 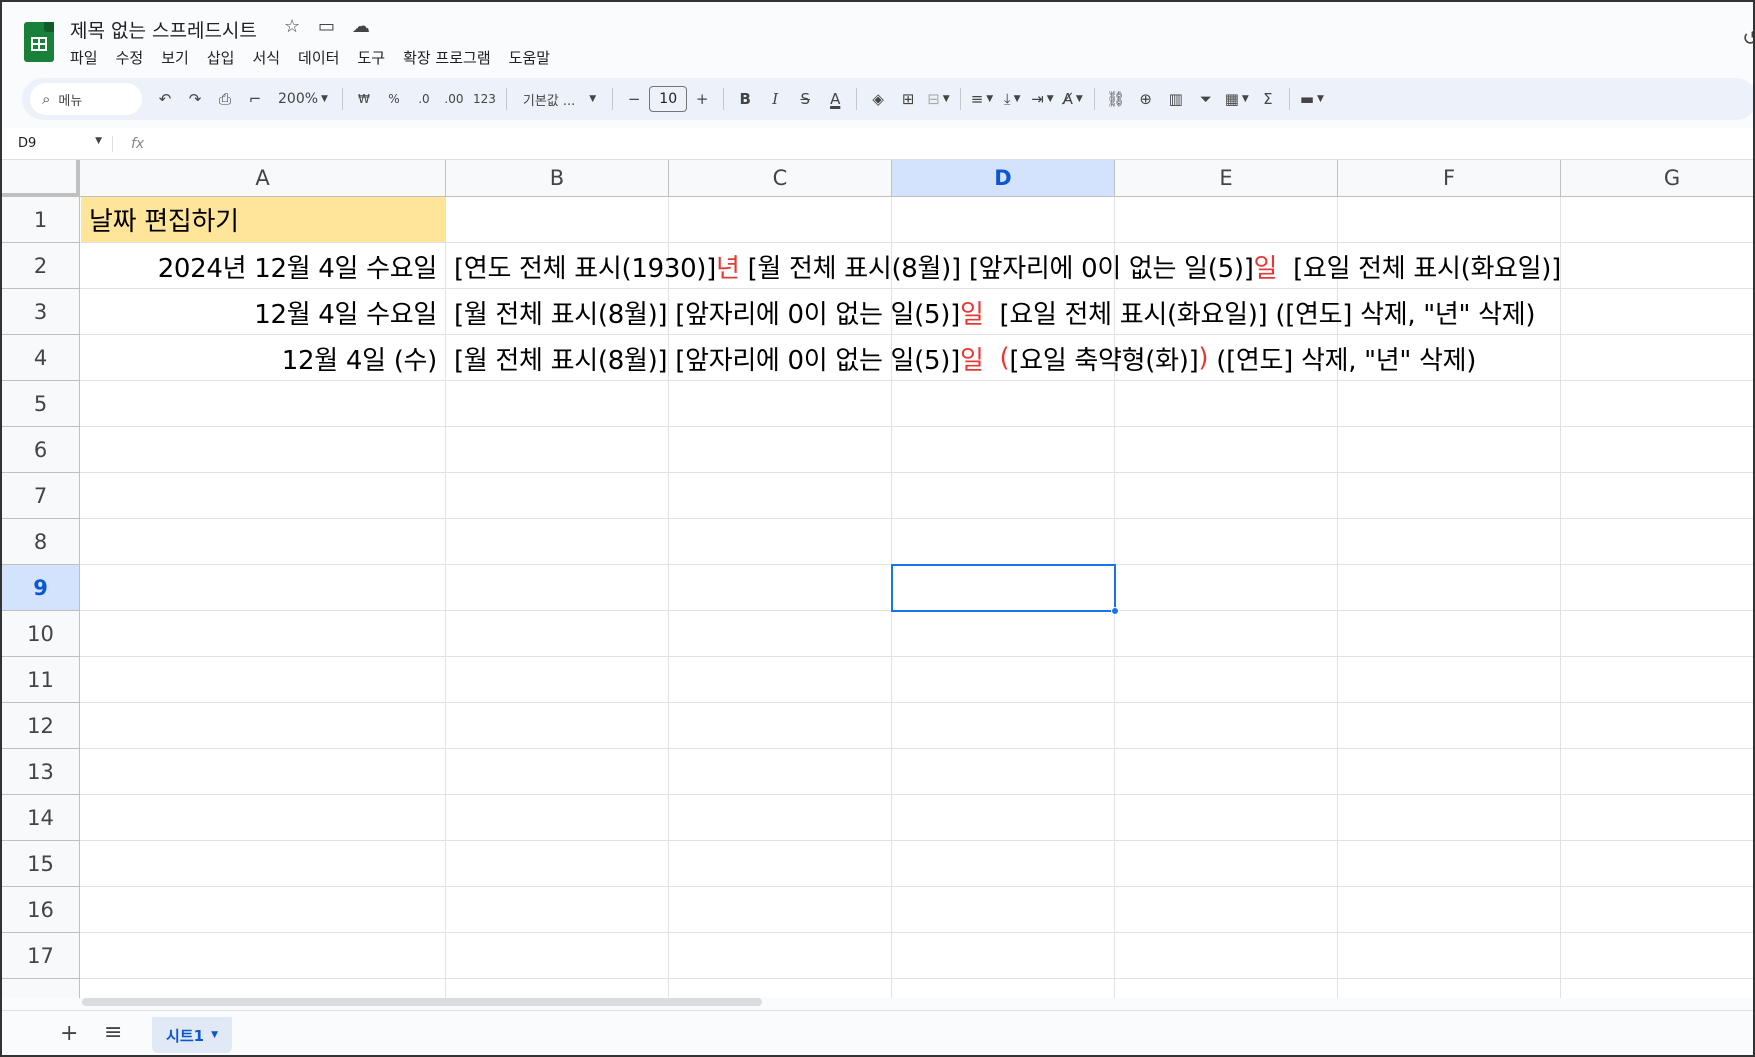 What do you see at coordinates (41, 910) in the screenshot?
I see `row-header-16: 16` at bounding box center [41, 910].